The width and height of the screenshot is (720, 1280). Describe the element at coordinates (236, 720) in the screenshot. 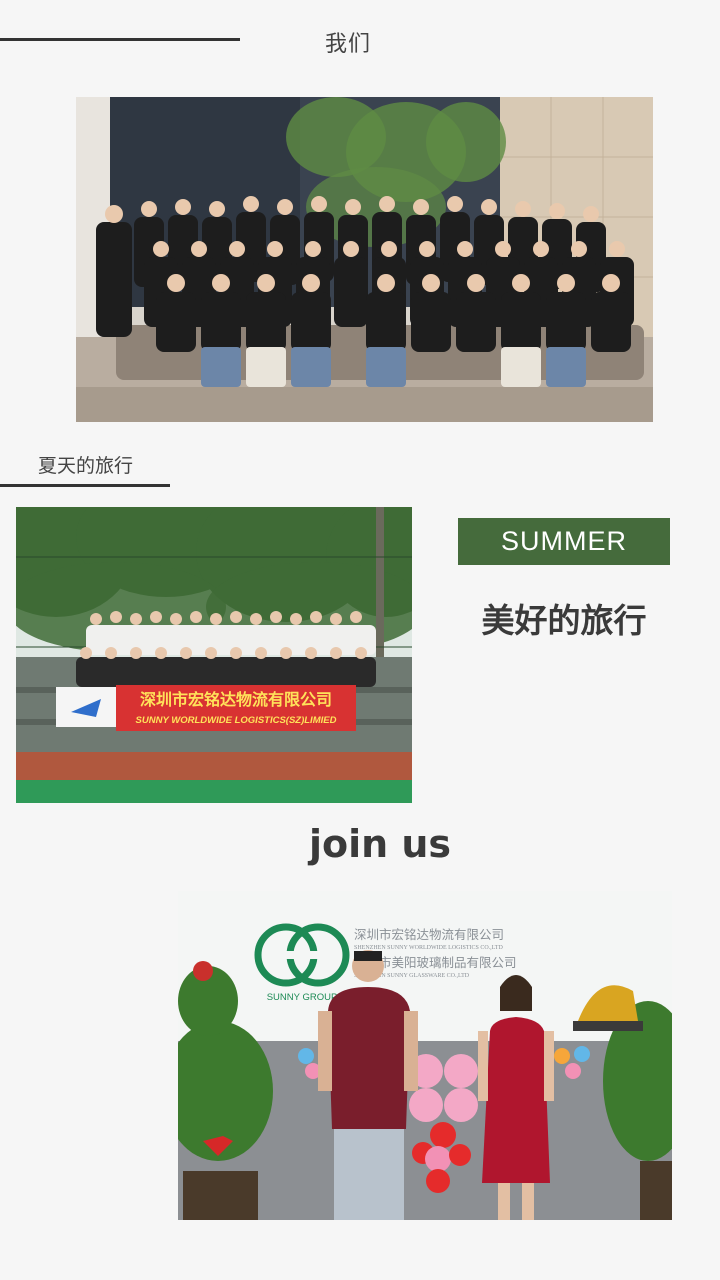

I see `banner-en-text: SUNNY WORLDWIDE LOGISTICS(SZ)LIMIED` at that location.